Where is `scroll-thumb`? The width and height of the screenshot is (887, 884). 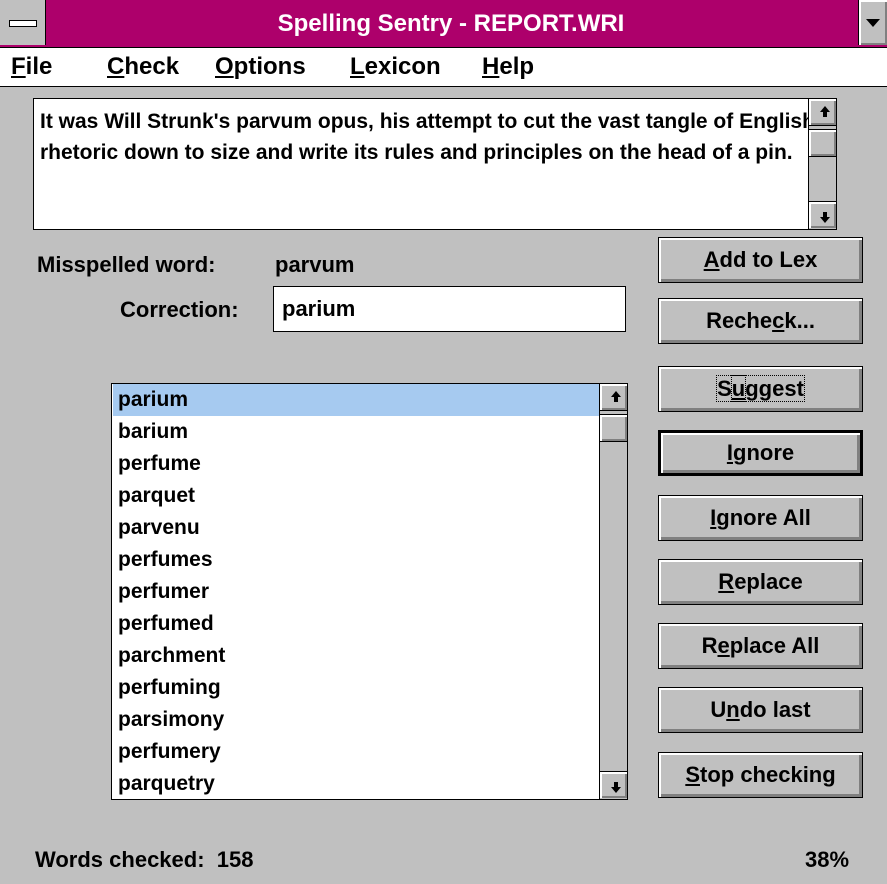
scroll-thumb is located at coordinates (822, 143).